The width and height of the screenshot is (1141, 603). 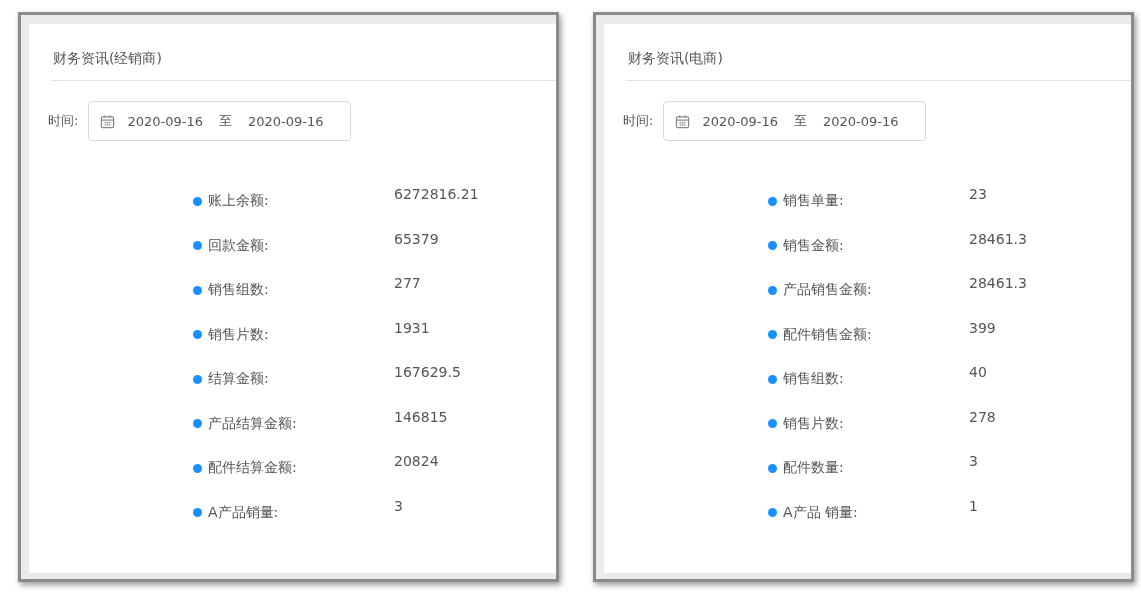 I want to click on metric-label: 产品销售金额:, so click(x=828, y=290).